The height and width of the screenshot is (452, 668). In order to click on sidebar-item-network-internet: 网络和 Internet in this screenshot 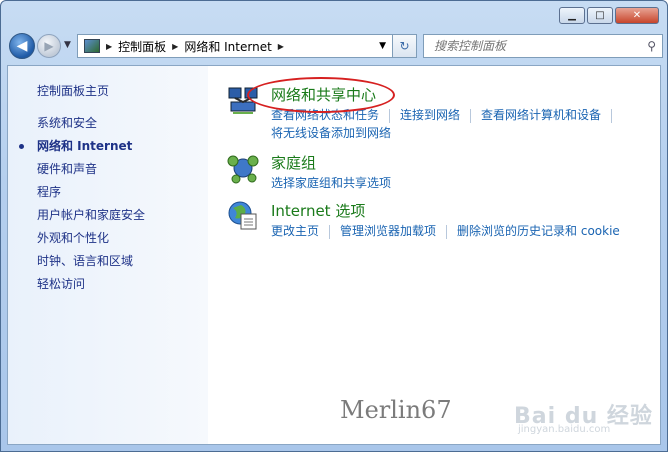, I will do `click(84, 145)`.